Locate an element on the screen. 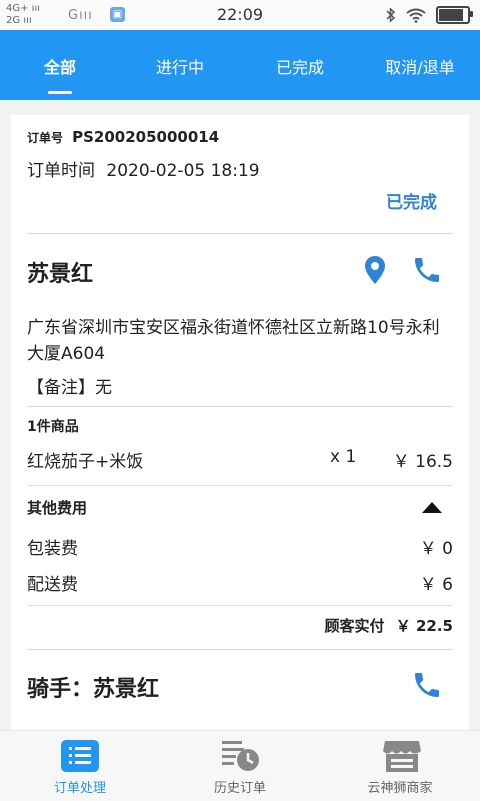 The width and height of the screenshot is (480, 801). order-number-row: 订单号 PS200205000014 is located at coordinates (240, 136).